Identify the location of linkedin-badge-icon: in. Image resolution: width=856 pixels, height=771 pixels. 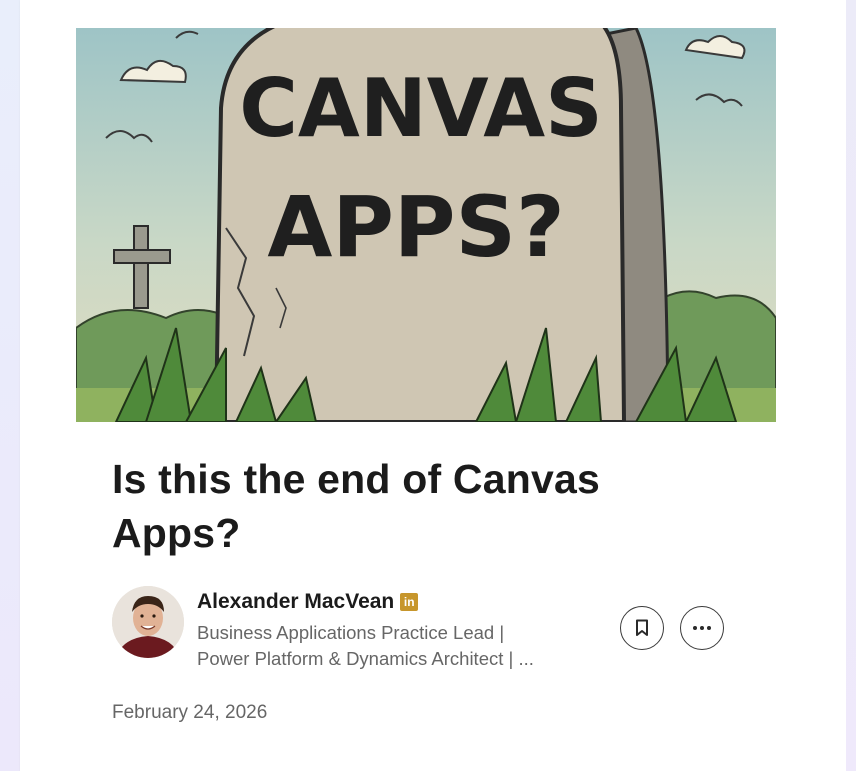
(409, 602).